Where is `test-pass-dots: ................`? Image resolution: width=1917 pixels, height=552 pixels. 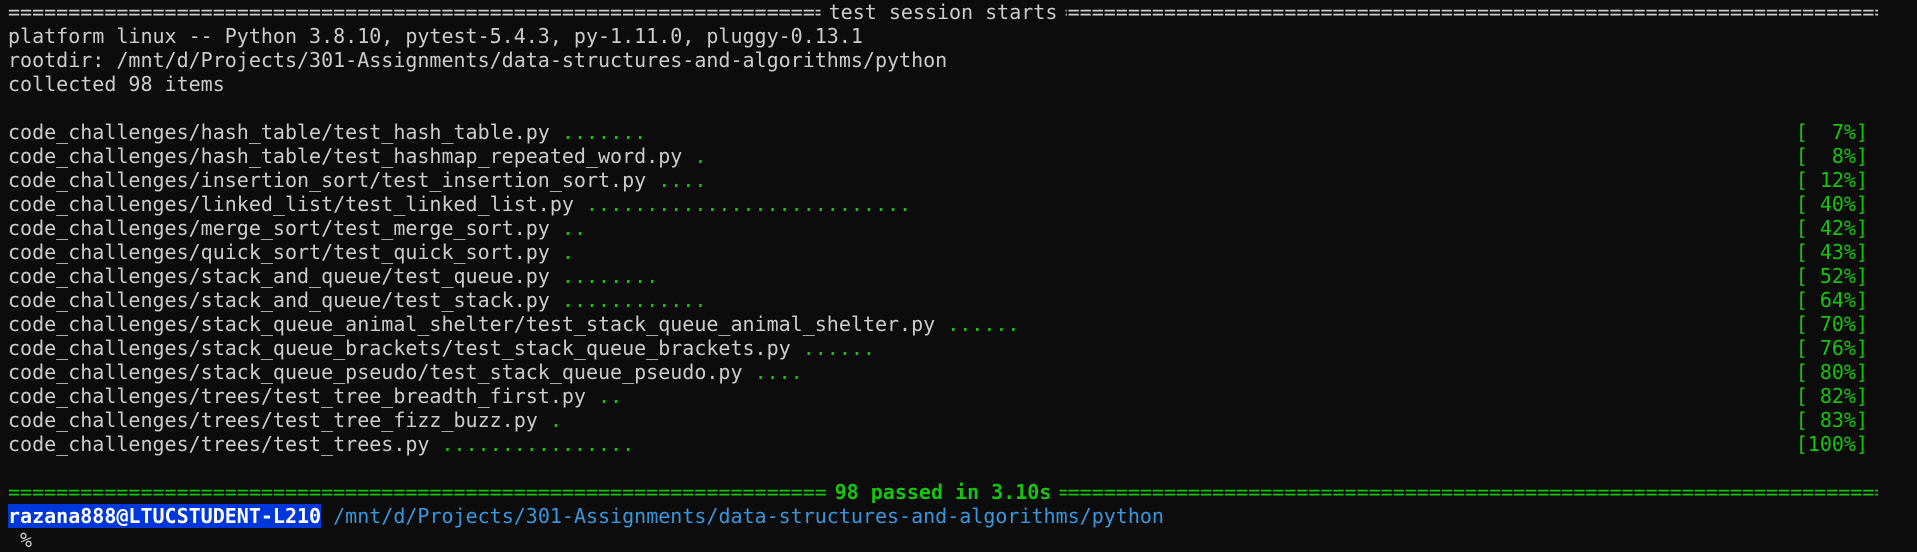 test-pass-dots: ................ is located at coordinates (538, 444).